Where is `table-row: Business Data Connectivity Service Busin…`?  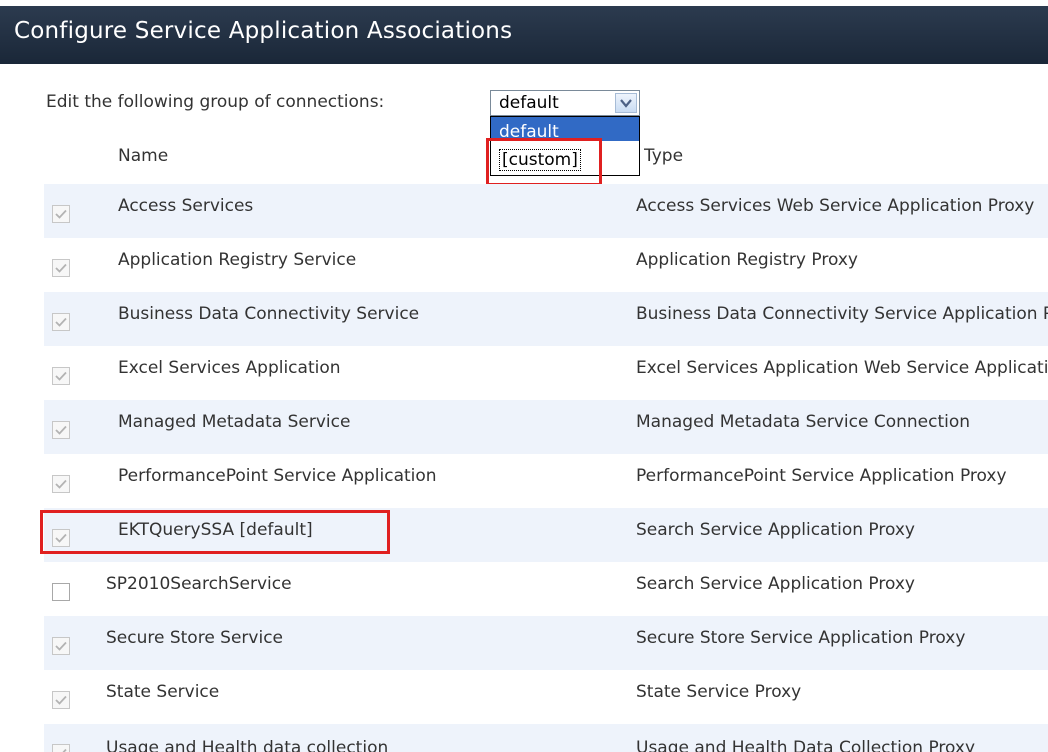 table-row: Business Data Connectivity Service Busin… is located at coordinates (546, 319).